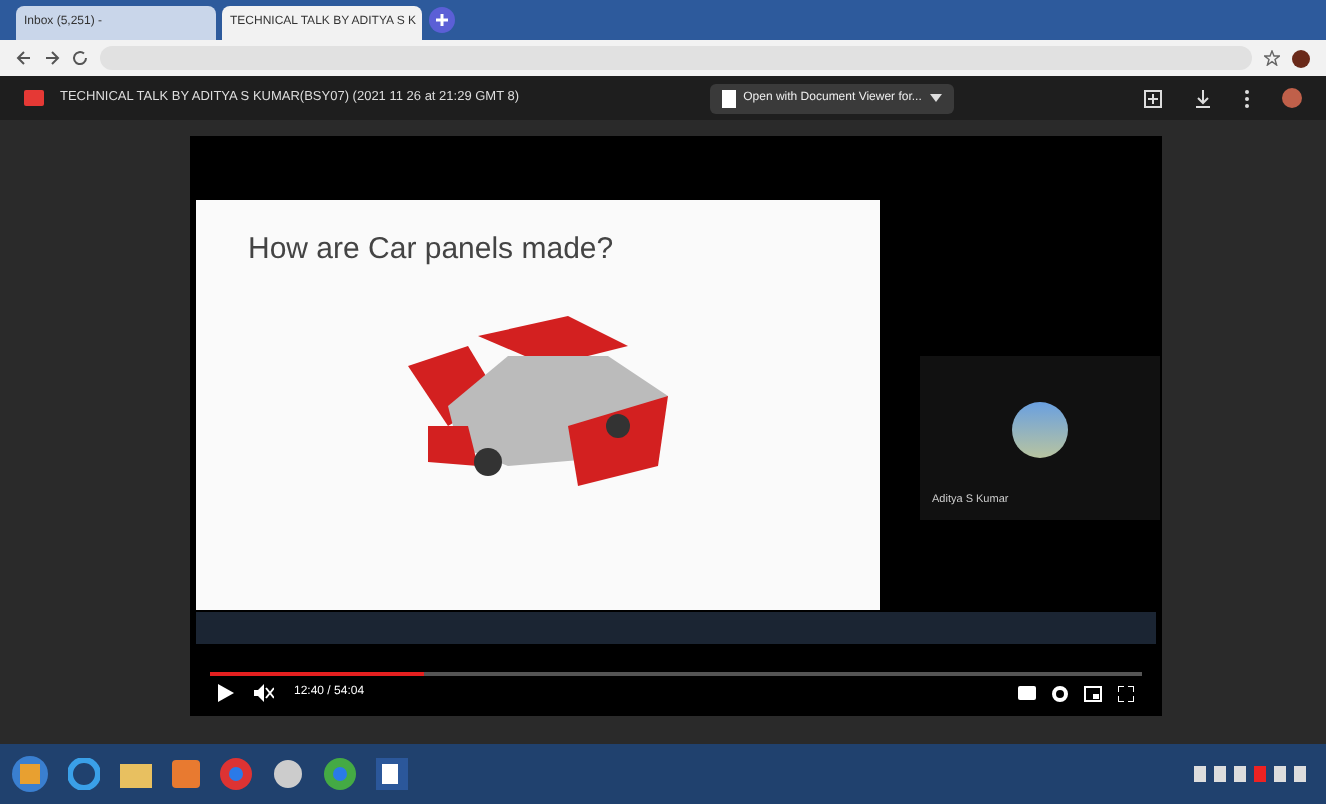 Image resolution: width=1326 pixels, height=804 pixels. I want to click on download-icon, so click(1203, 98).